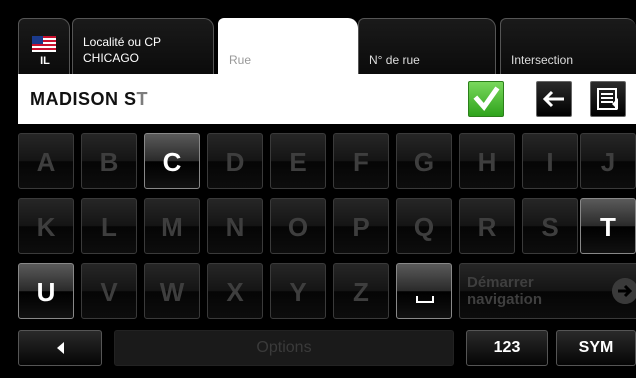 The image size is (636, 378). Describe the element at coordinates (240, 60) in the screenshot. I see `street-label: Rue` at that location.